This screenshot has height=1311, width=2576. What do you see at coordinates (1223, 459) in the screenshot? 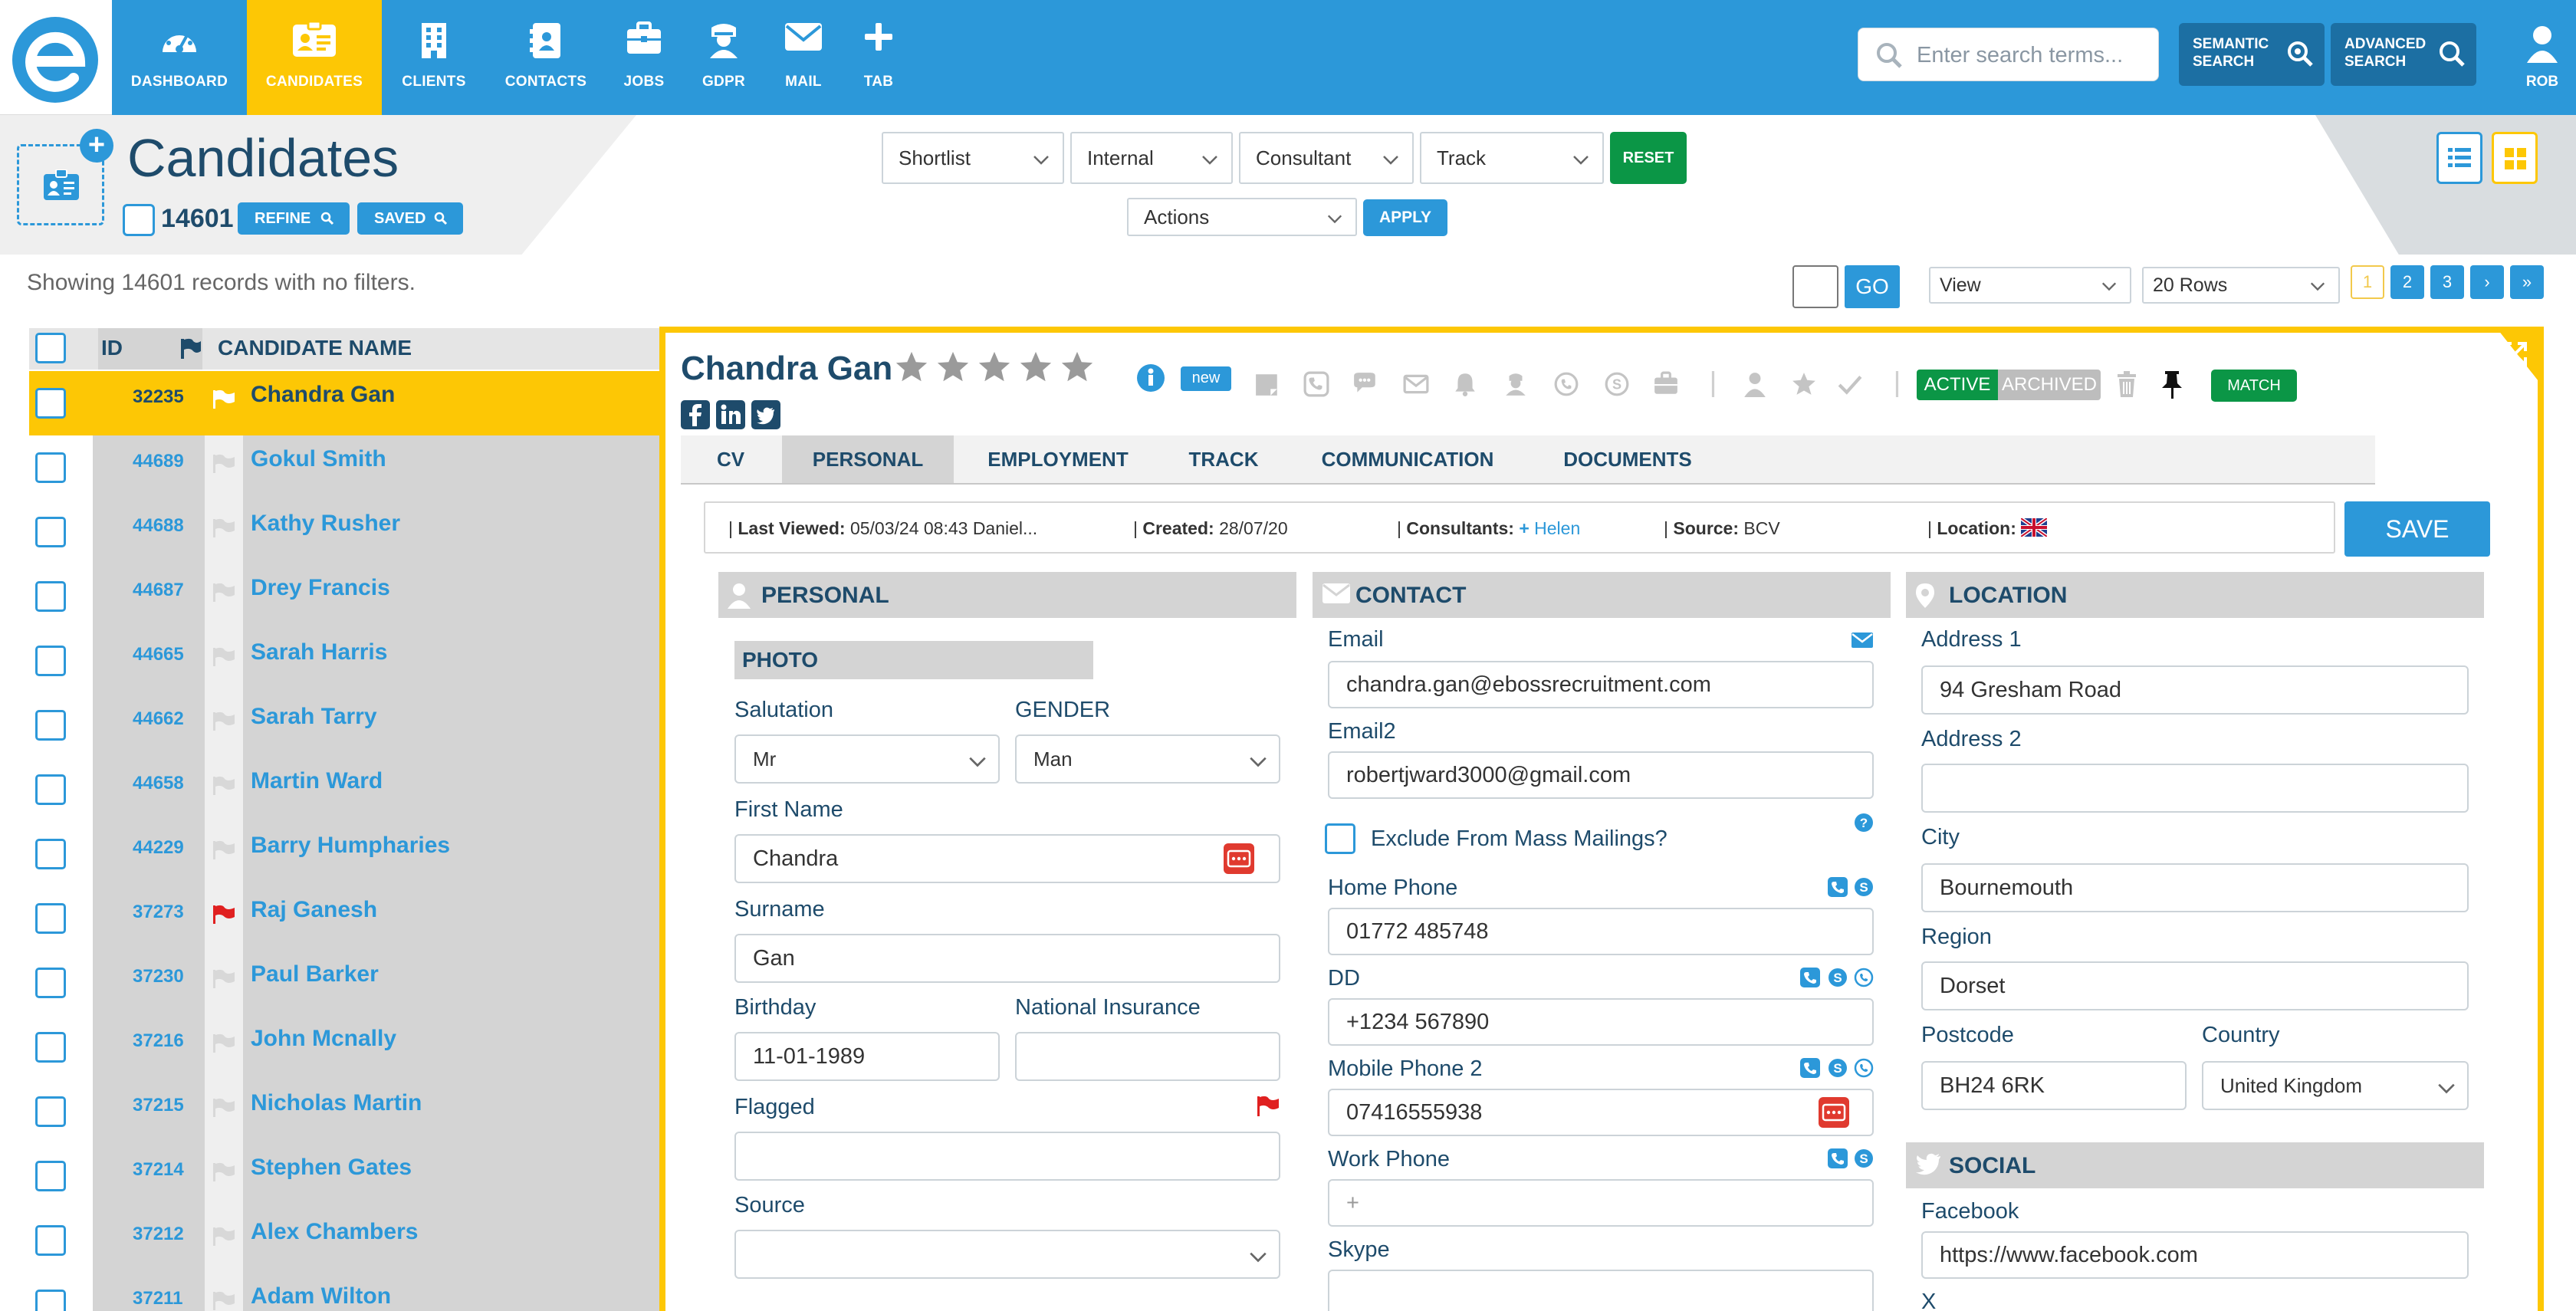
I see `tab-track: TRACK` at bounding box center [1223, 459].